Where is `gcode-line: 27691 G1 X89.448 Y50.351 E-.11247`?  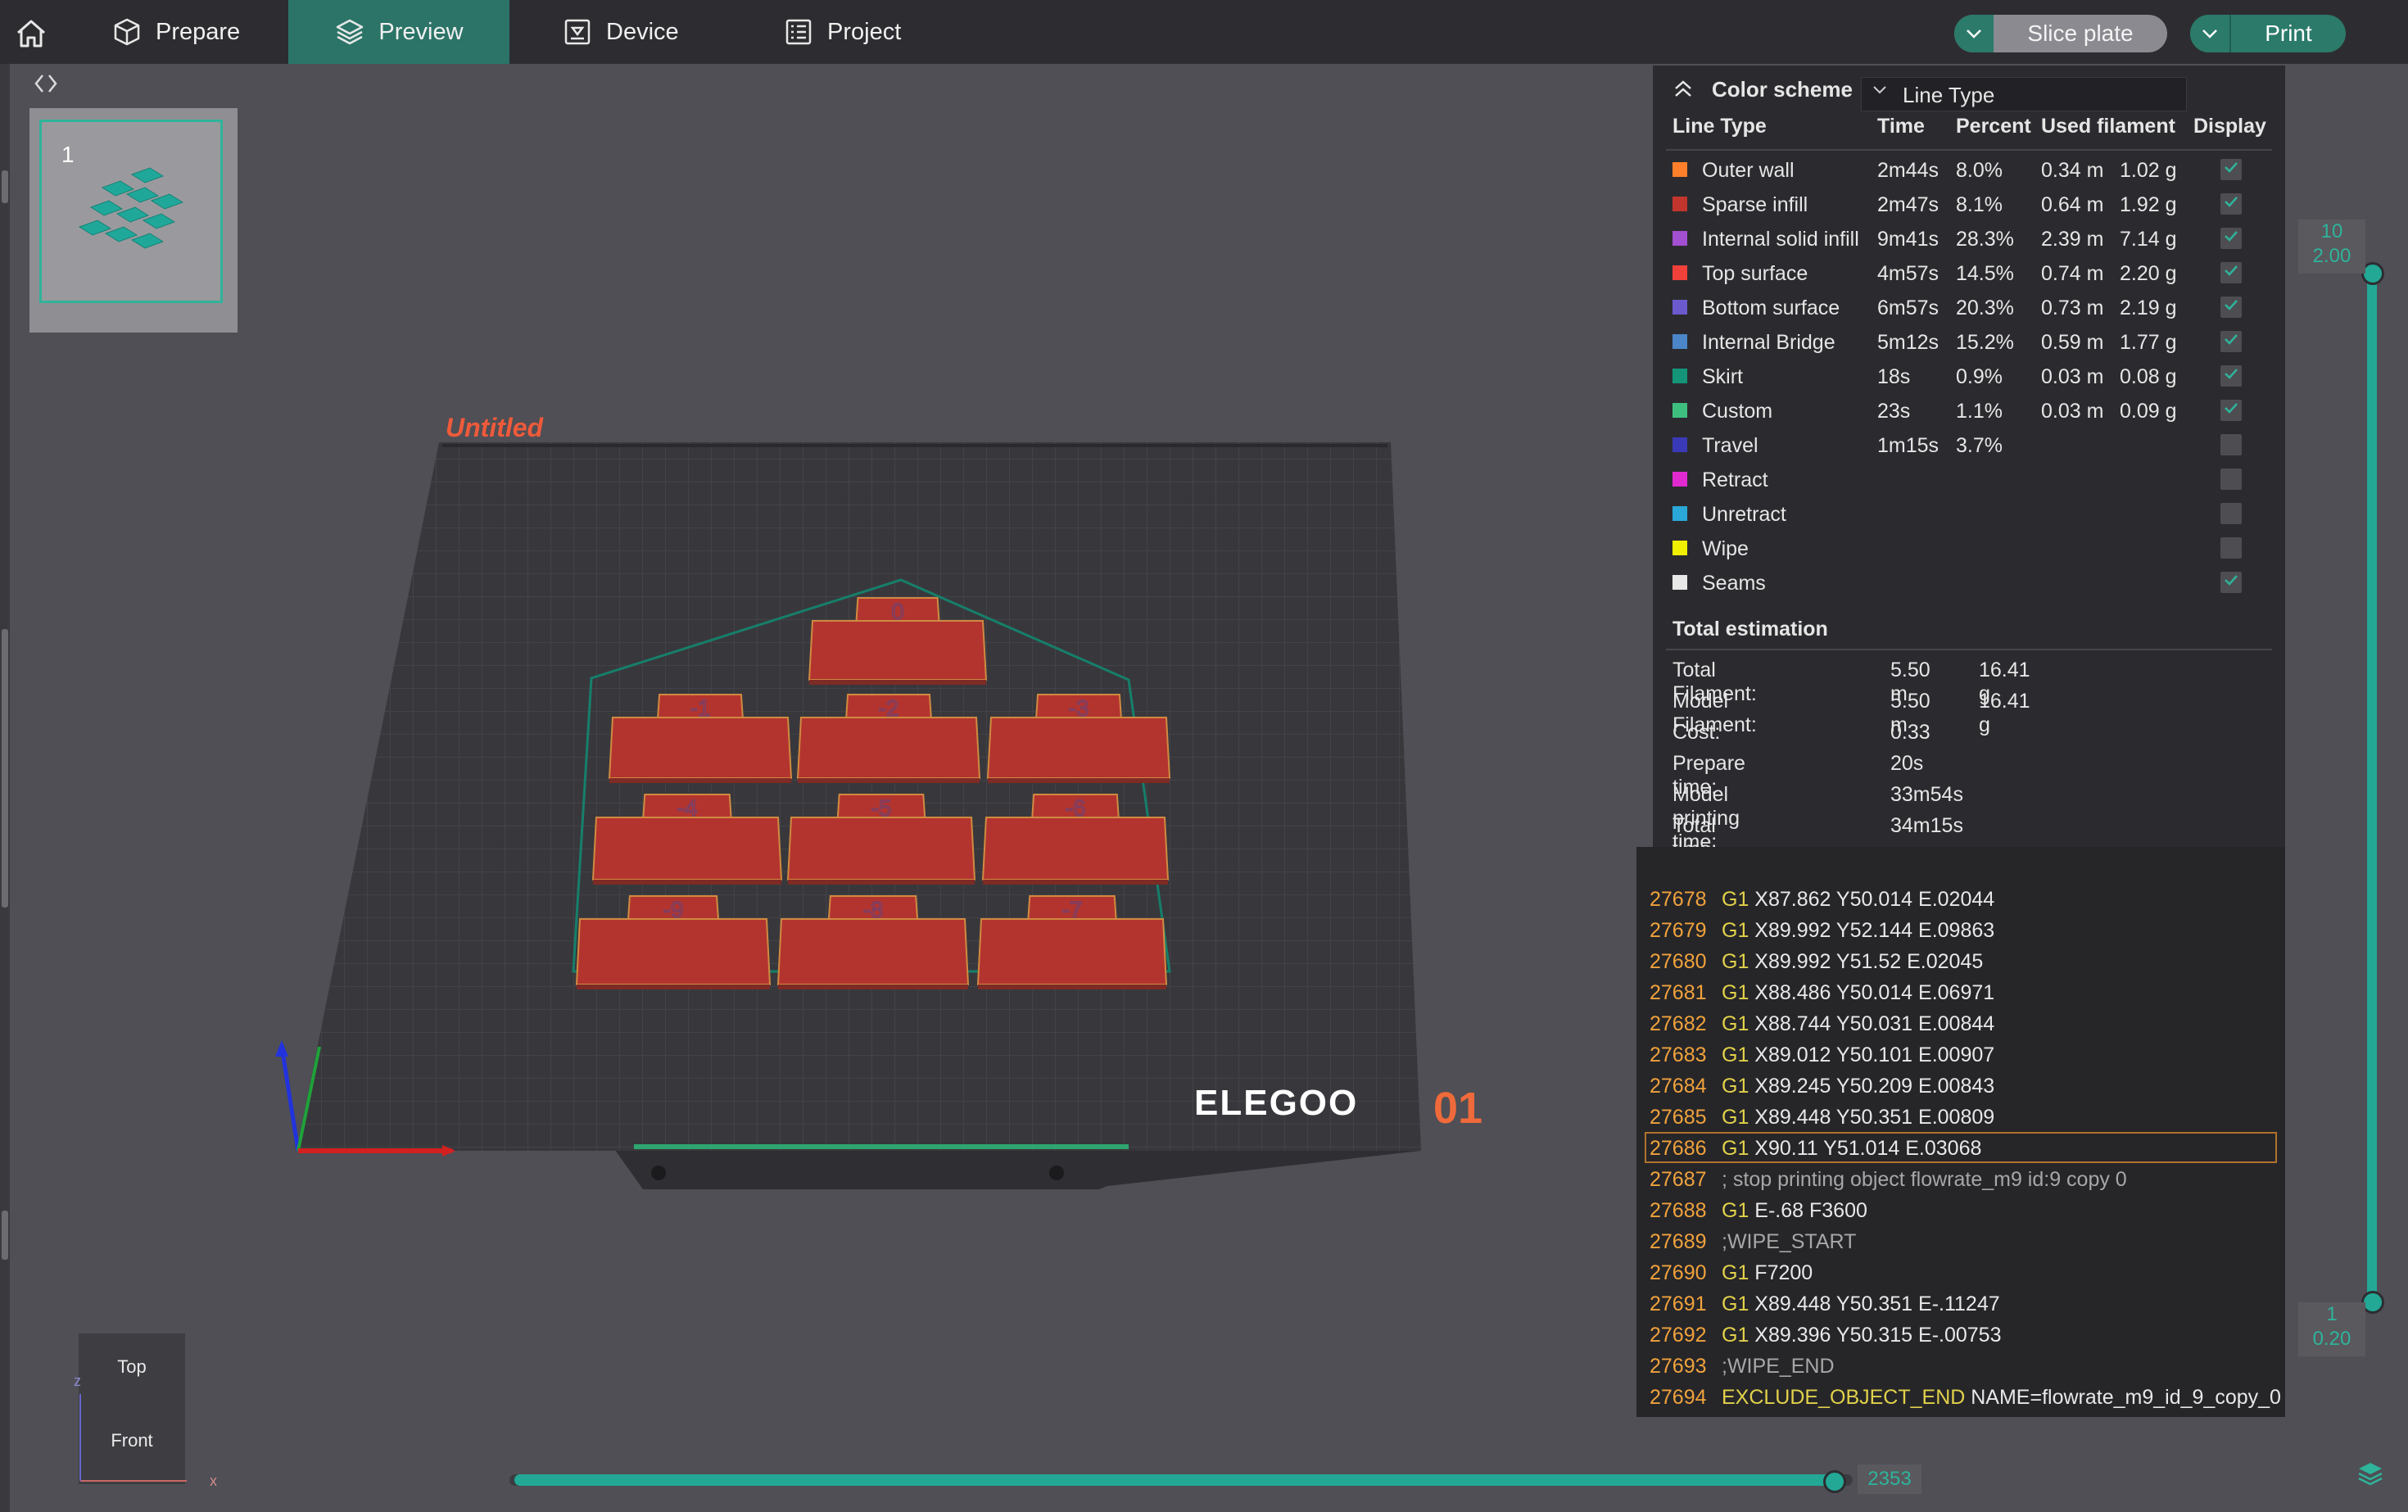
gcode-line: 27691 G1 X89.448 Y50.351 E-.11247 is located at coordinates (1960, 1303).